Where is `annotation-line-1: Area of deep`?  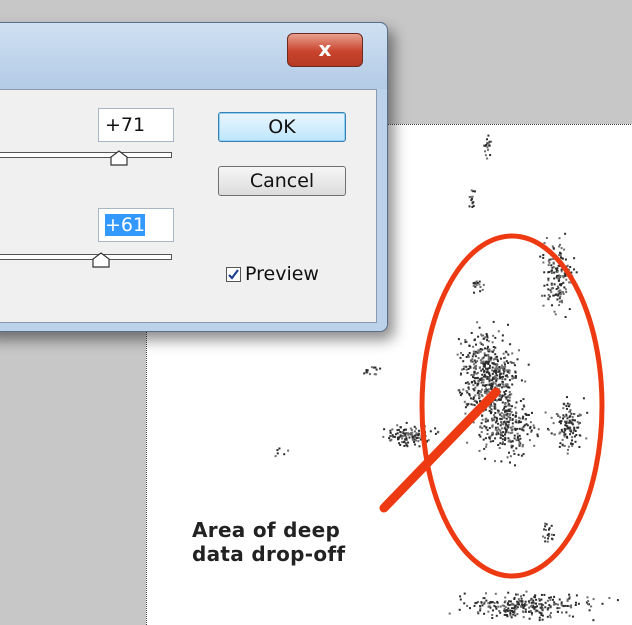
annotation-line-1: Area of deep is located at coordinates (266, 530).